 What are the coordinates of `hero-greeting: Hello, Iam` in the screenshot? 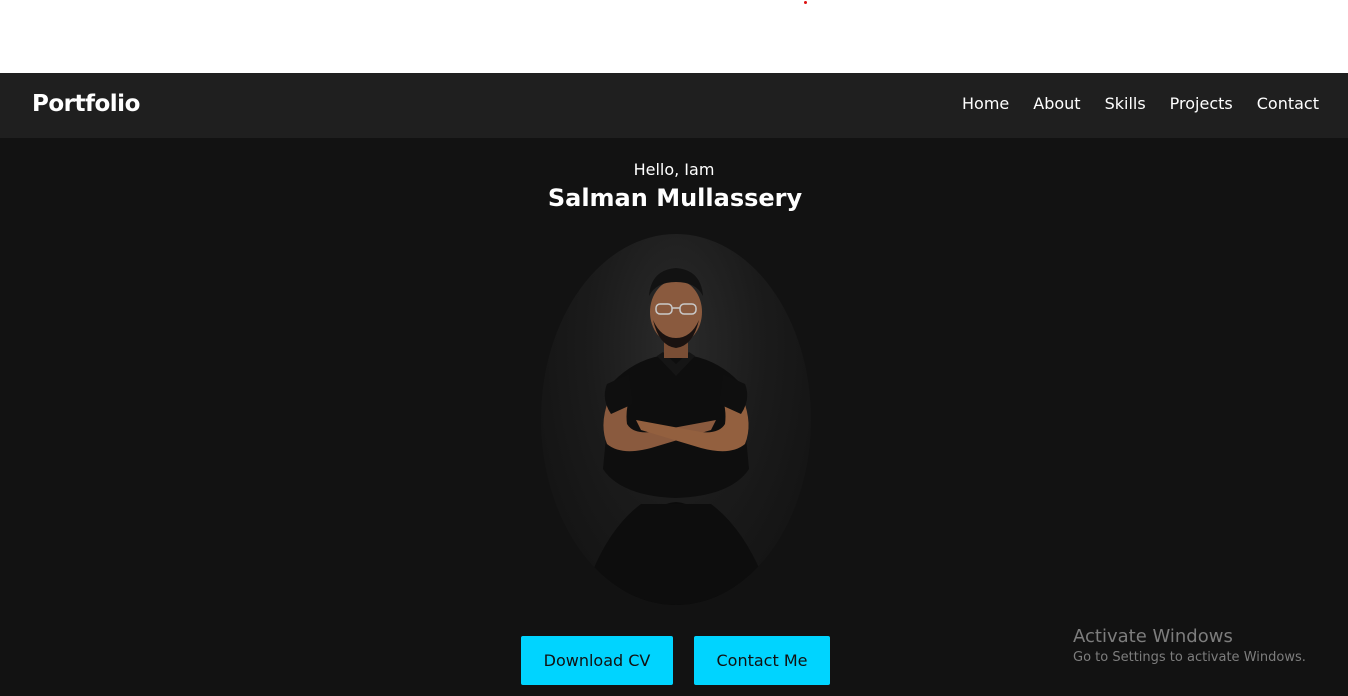 It's located at (674, 169).